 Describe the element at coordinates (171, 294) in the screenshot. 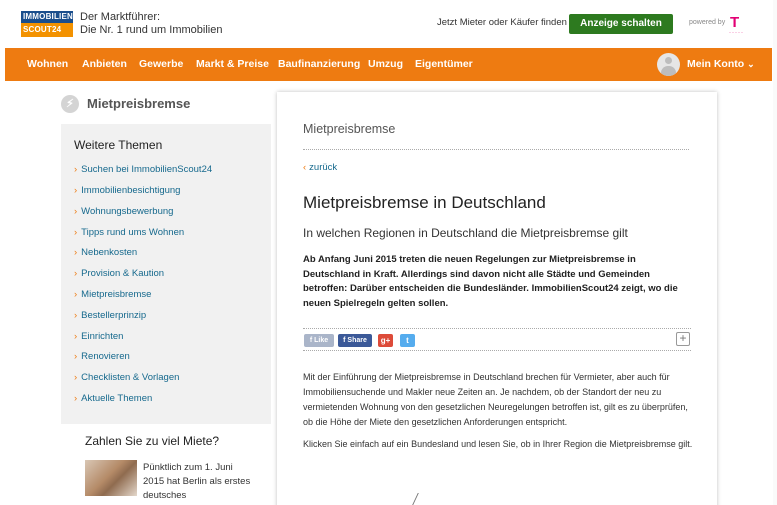

I see `sidebar-item-mietpreisbremse: › Mietpreisbremse` at that location.